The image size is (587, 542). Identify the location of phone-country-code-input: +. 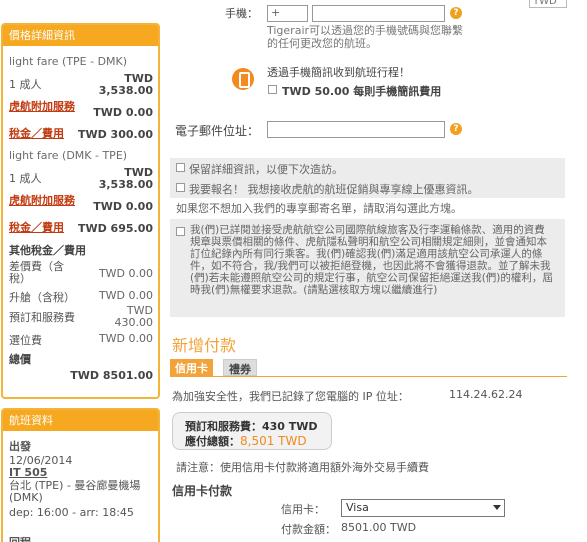
(287, 13).